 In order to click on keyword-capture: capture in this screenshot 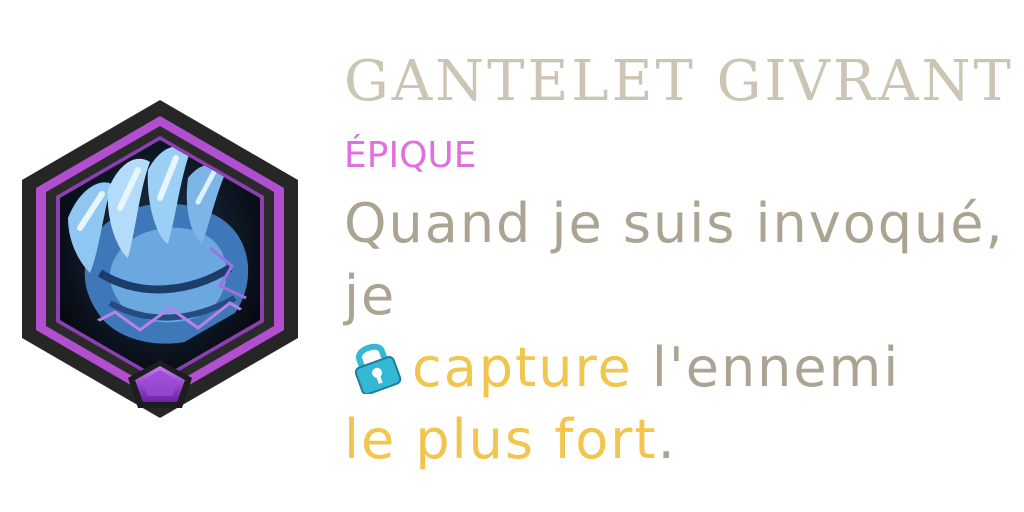, I will do `click(522, 367)`.